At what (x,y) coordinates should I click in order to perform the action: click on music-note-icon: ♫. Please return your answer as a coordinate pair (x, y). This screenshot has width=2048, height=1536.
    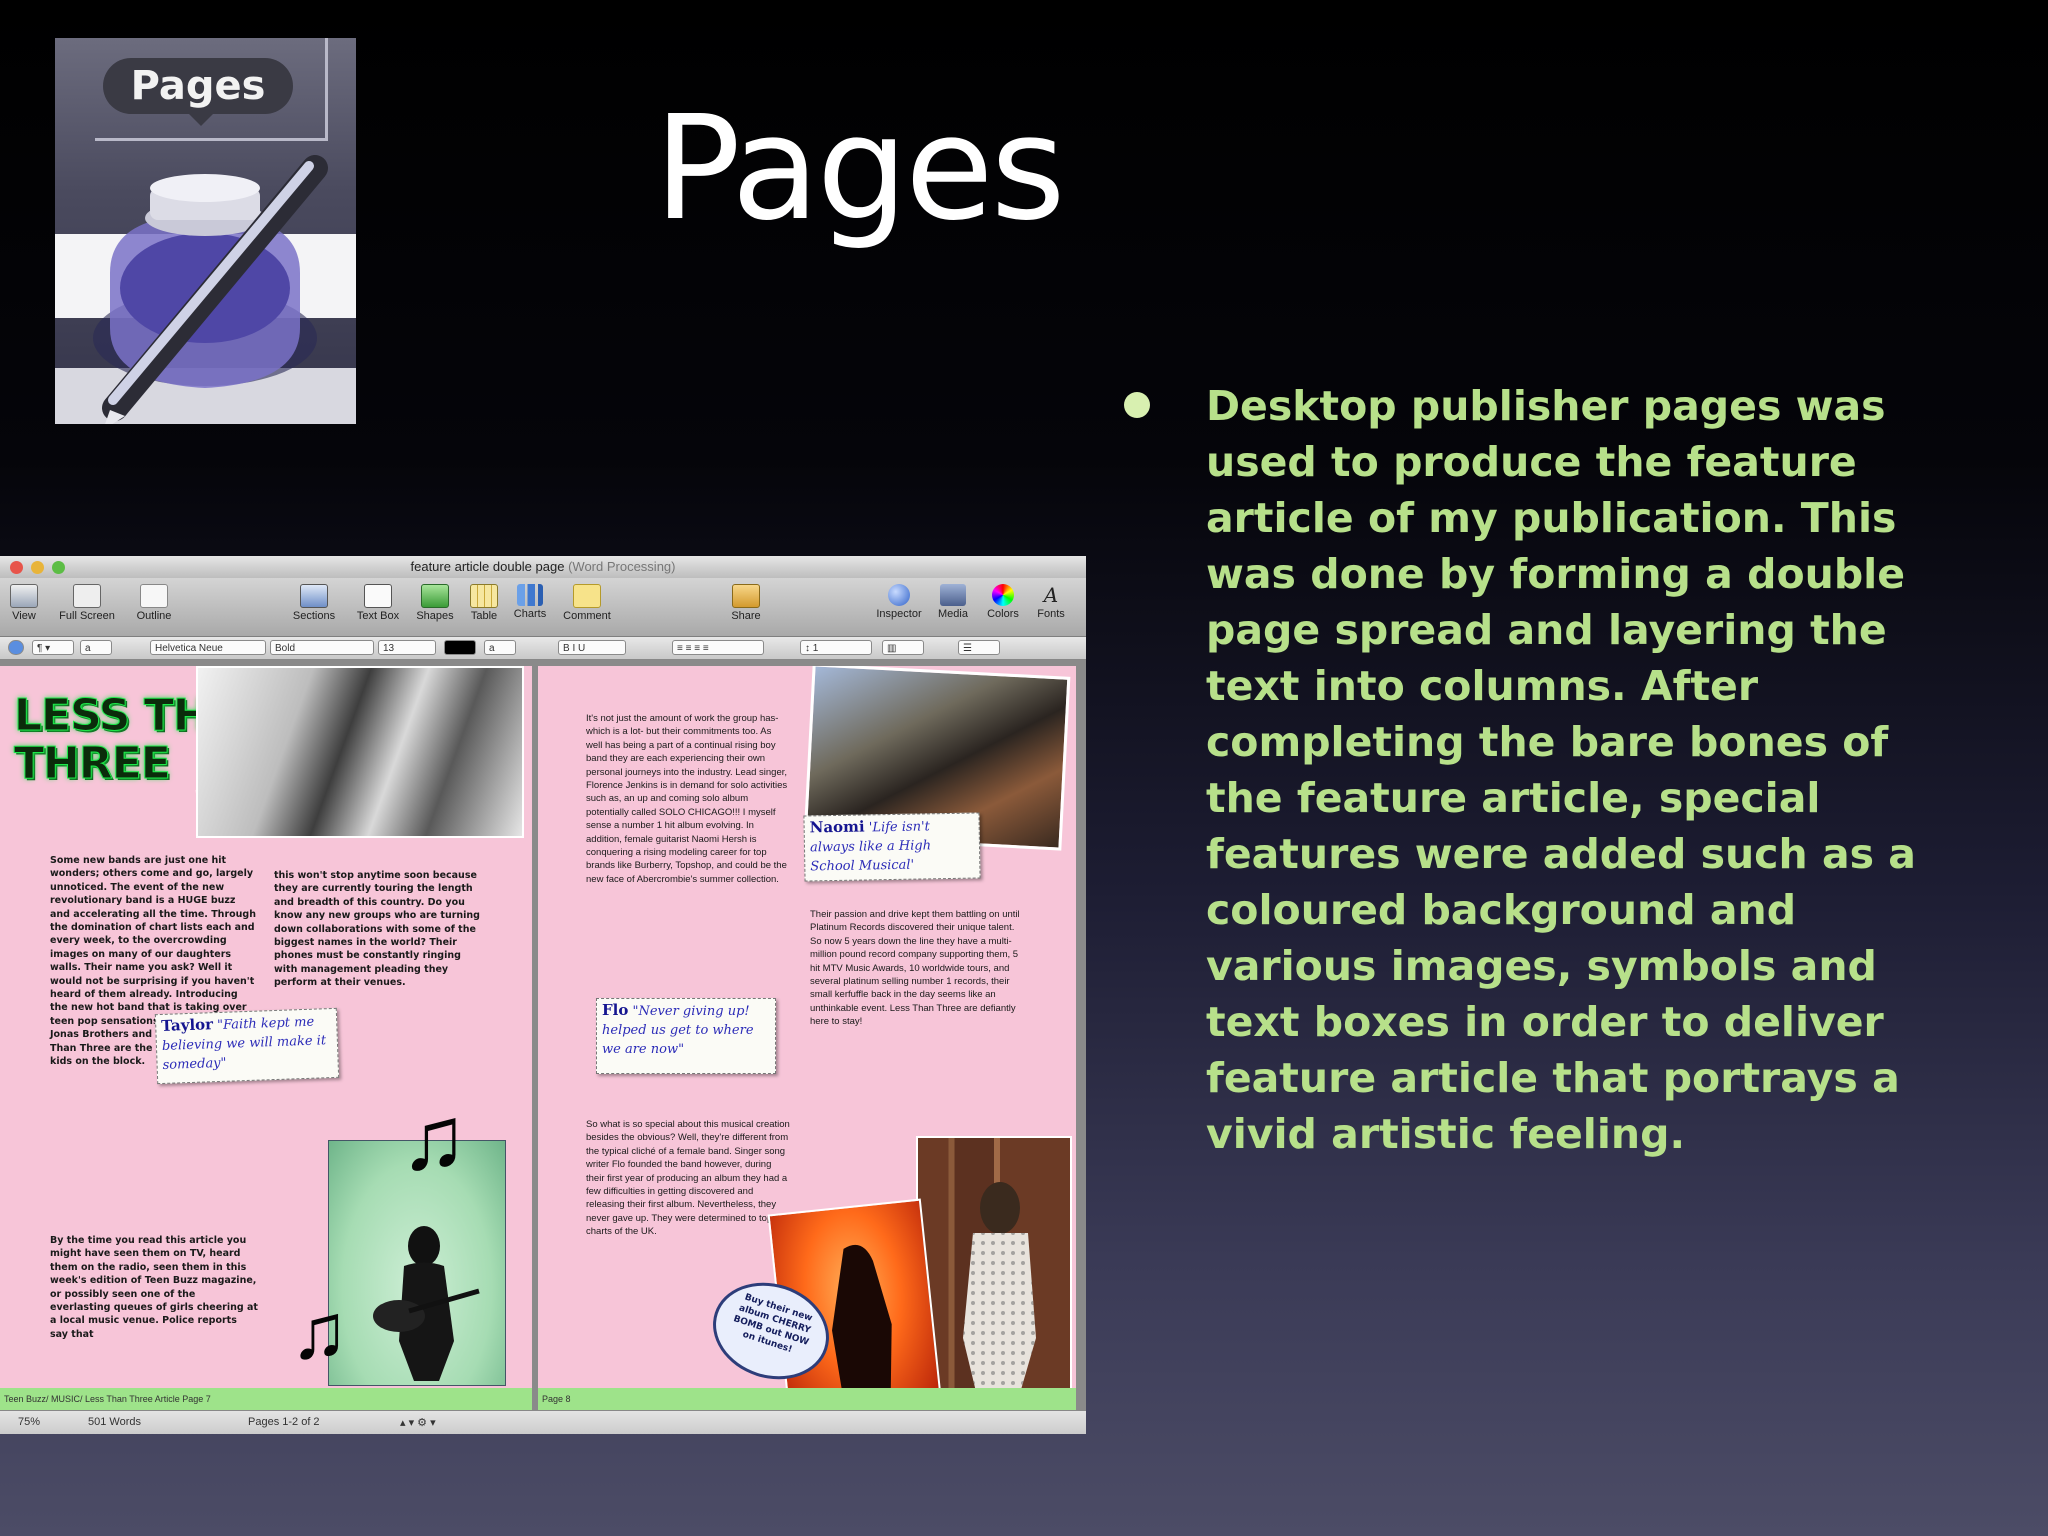
    Looking at the image, I should click on (319, 1331).